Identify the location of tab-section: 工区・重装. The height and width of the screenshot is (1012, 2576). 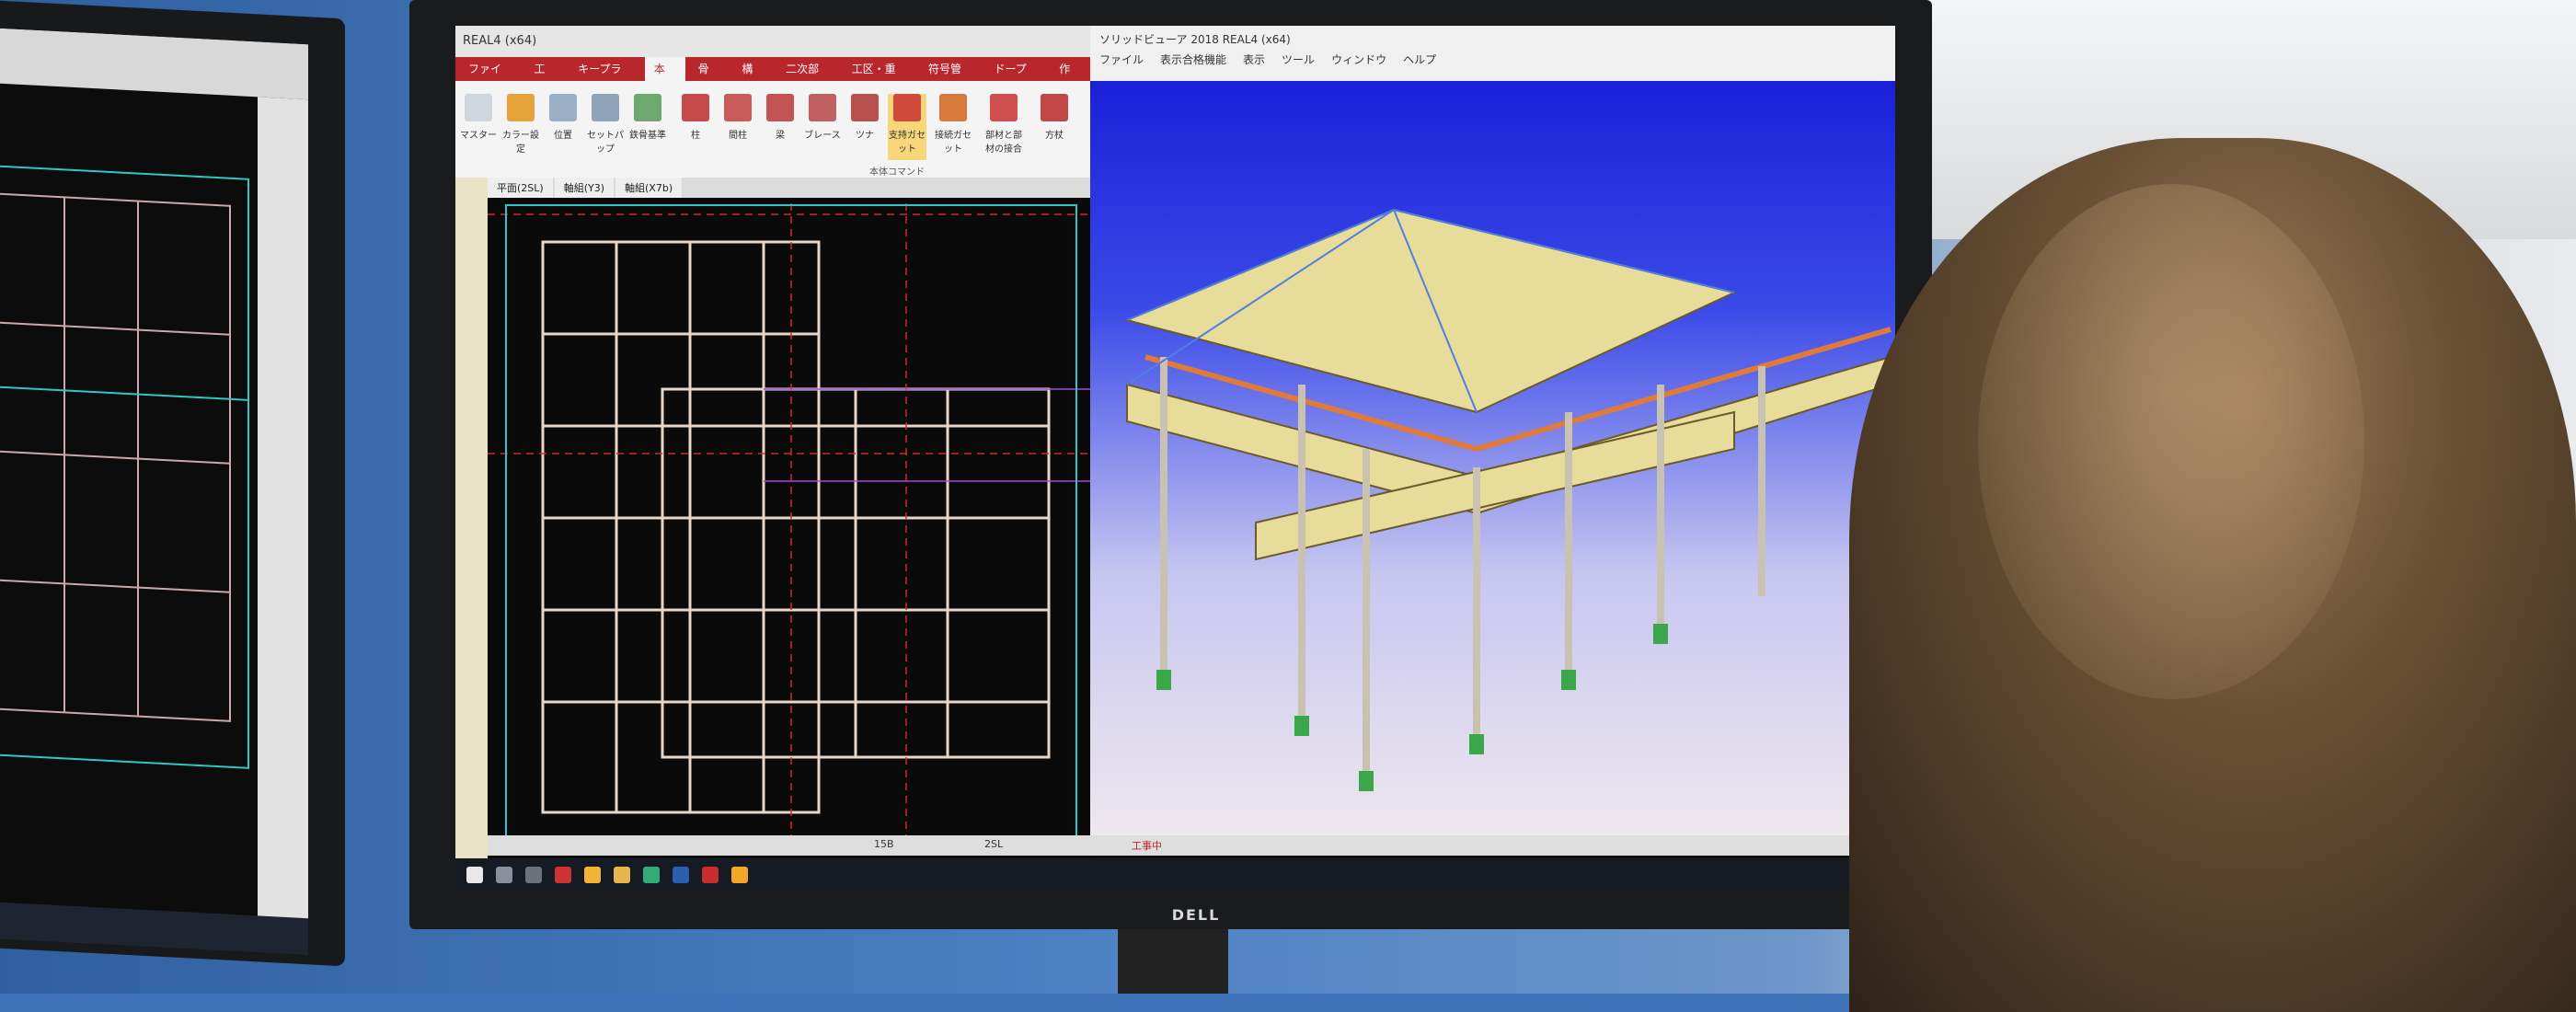
(879, 78).